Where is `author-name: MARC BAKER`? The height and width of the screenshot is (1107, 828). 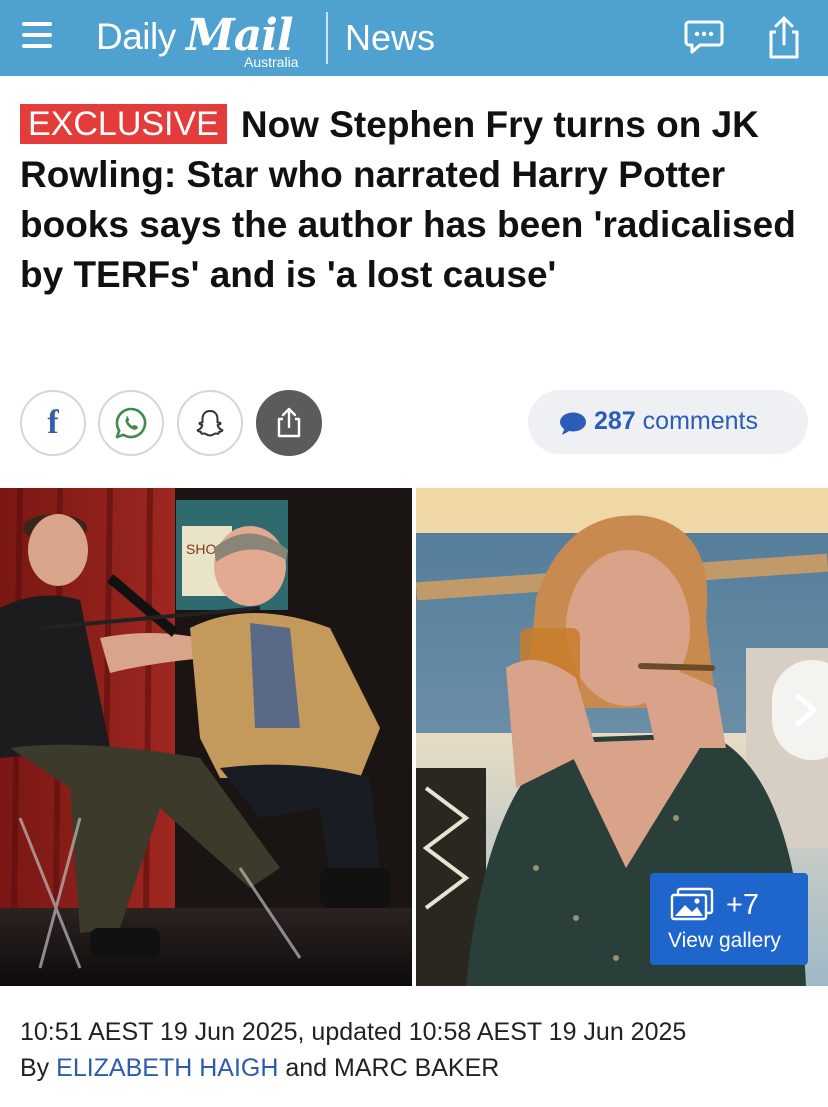 author-name: MARC BAKER is located at coordinates (417, 1068).